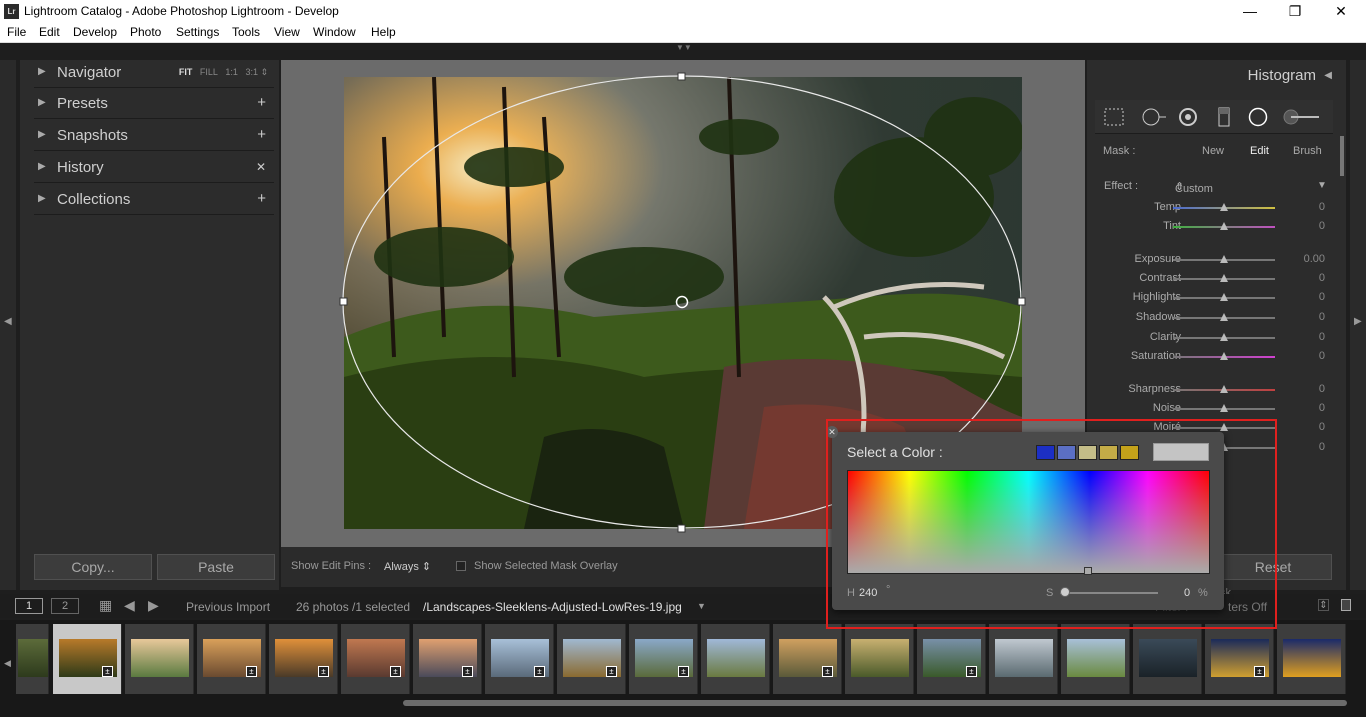  Describe the element at coordinates (246, 32) in the screenshot. I see `menu-tools: Tools` at that location.